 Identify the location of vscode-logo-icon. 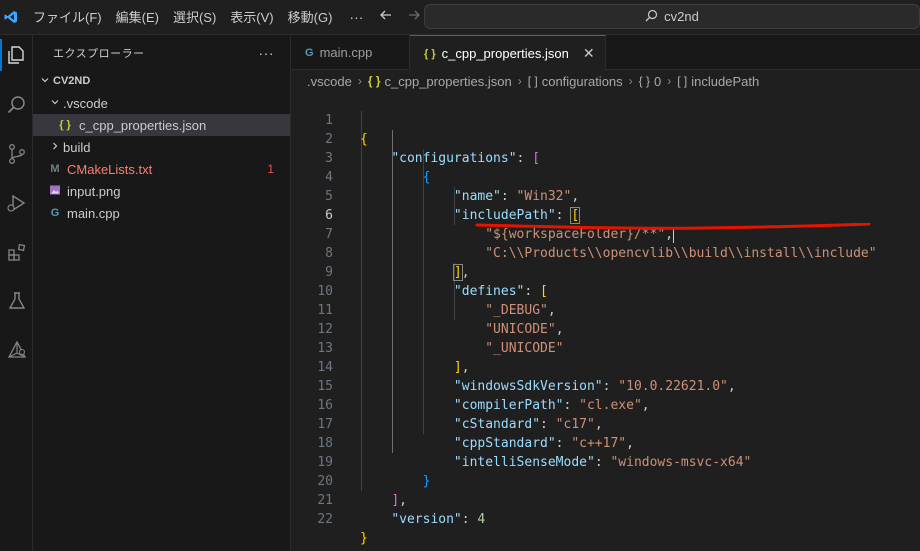
(11, 17).